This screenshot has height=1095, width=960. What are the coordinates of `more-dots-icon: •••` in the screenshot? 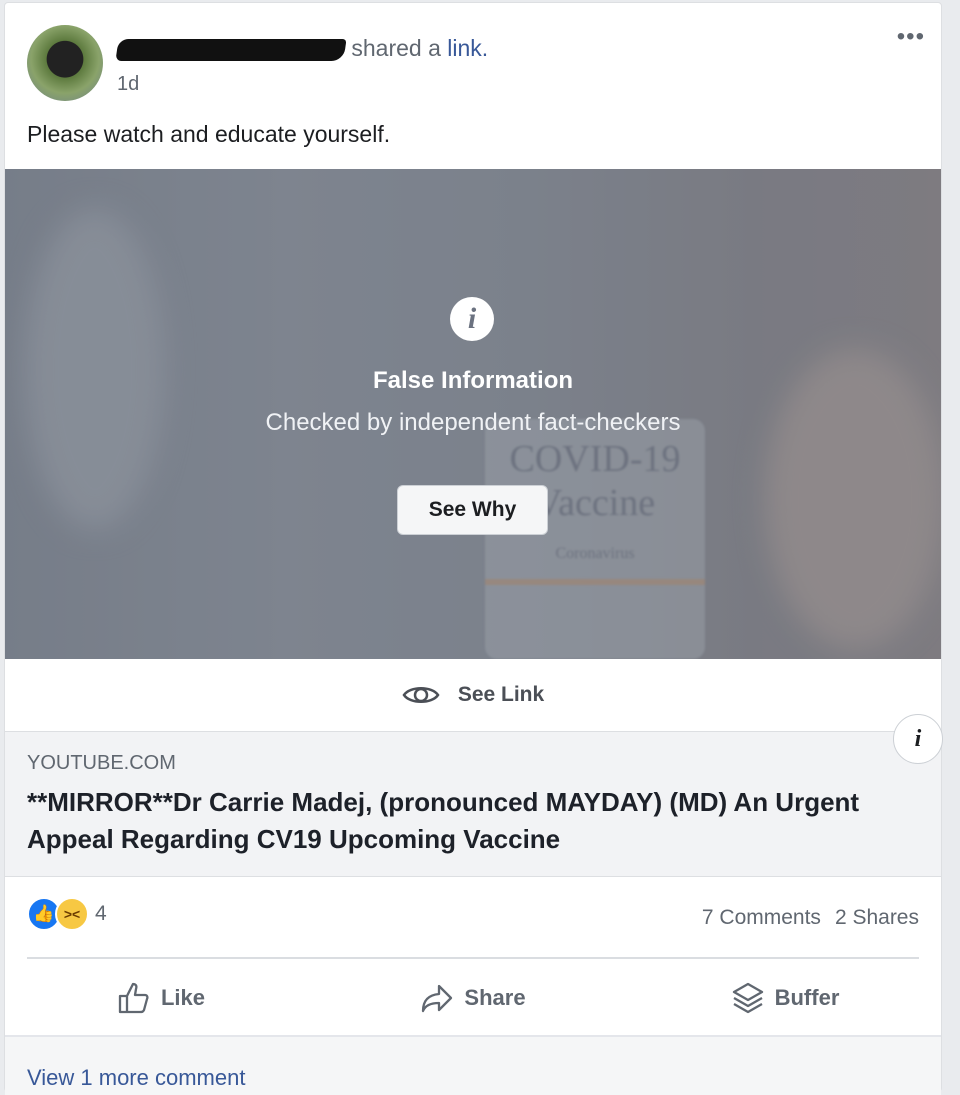 It's located at (911, 37).